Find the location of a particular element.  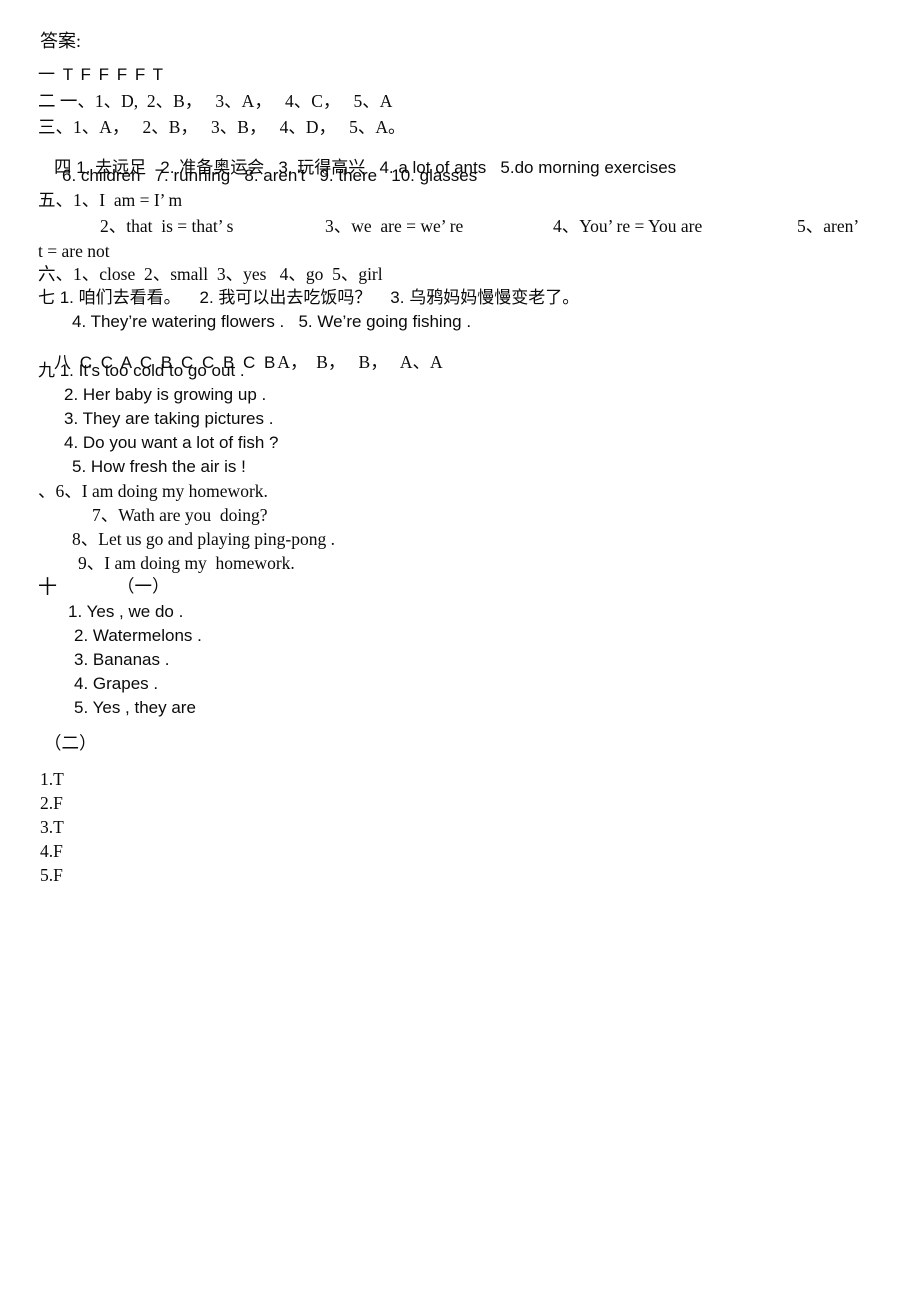

section-10-sub2-label: （二） is located at coordinates (70, 743).